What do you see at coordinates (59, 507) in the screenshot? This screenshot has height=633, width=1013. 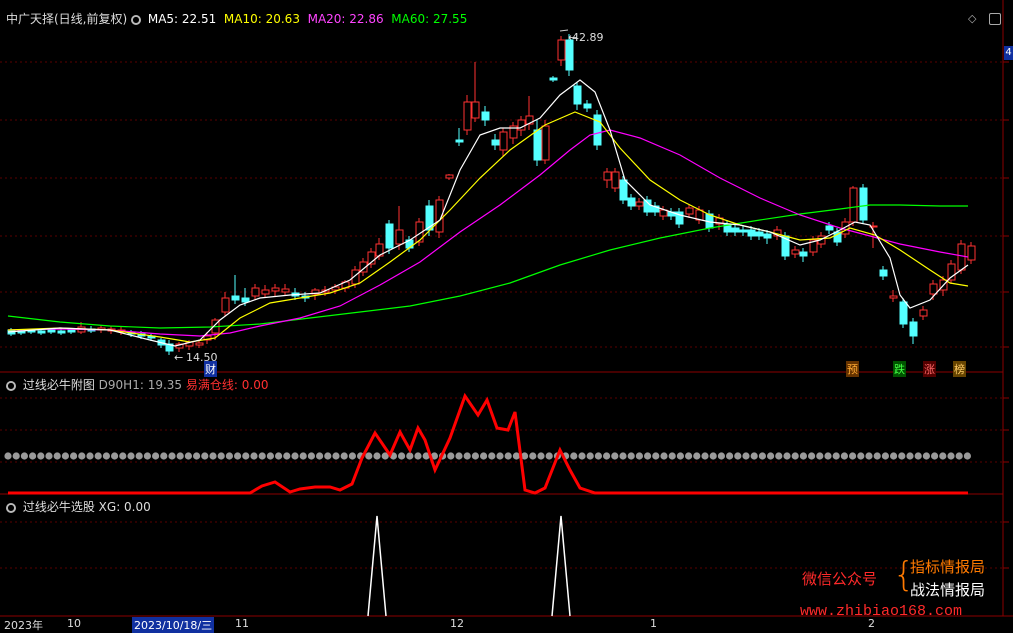 I see `panel3-title: 过线必牛选股` at bounding box center [59, 507].